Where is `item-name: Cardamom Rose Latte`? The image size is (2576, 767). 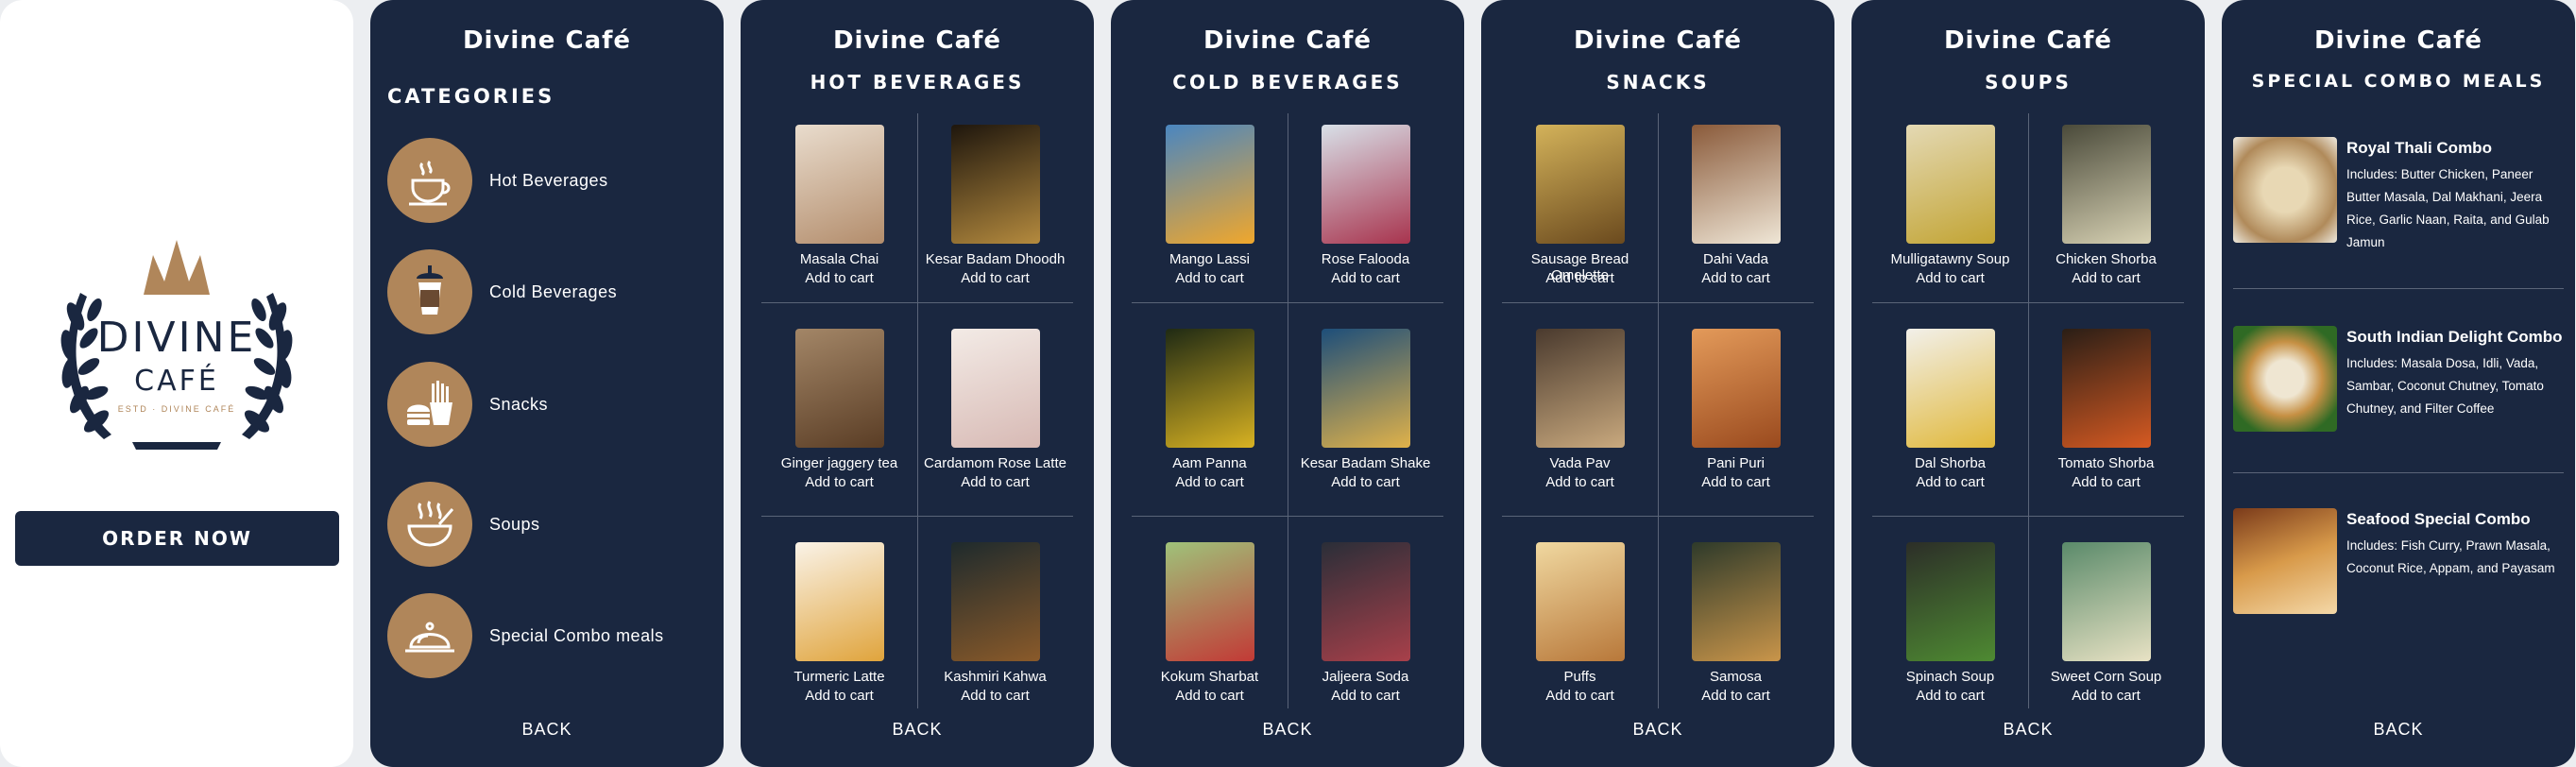
item-name: Cardamom Rose Latte is located at coordinates (995, 463).